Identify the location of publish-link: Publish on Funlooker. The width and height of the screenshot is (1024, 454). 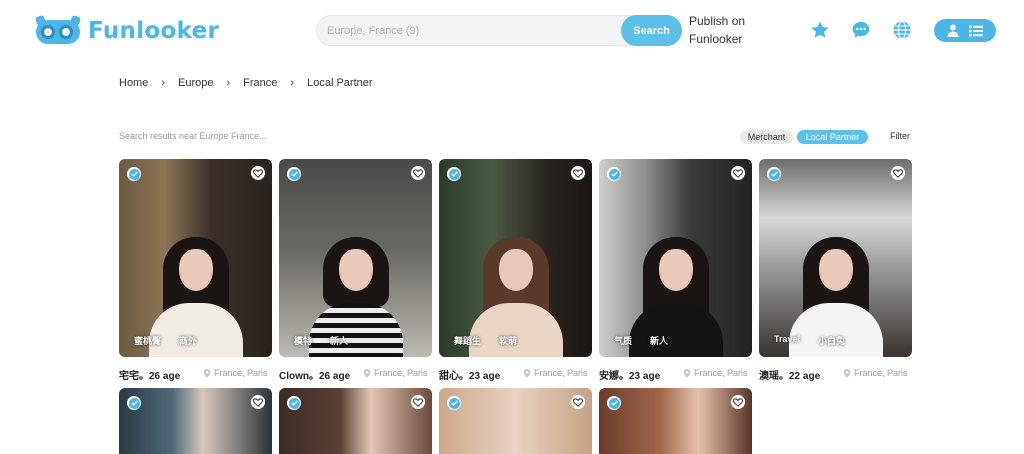
(724, 30).